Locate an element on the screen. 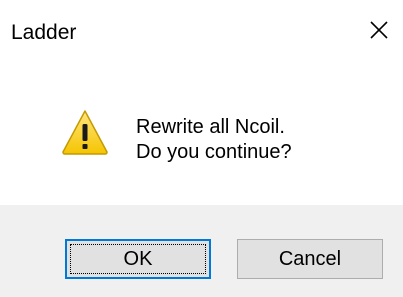 The width and height of the screenshot is (403, 297). ok-button: OK is located at coordinates (138, 259).